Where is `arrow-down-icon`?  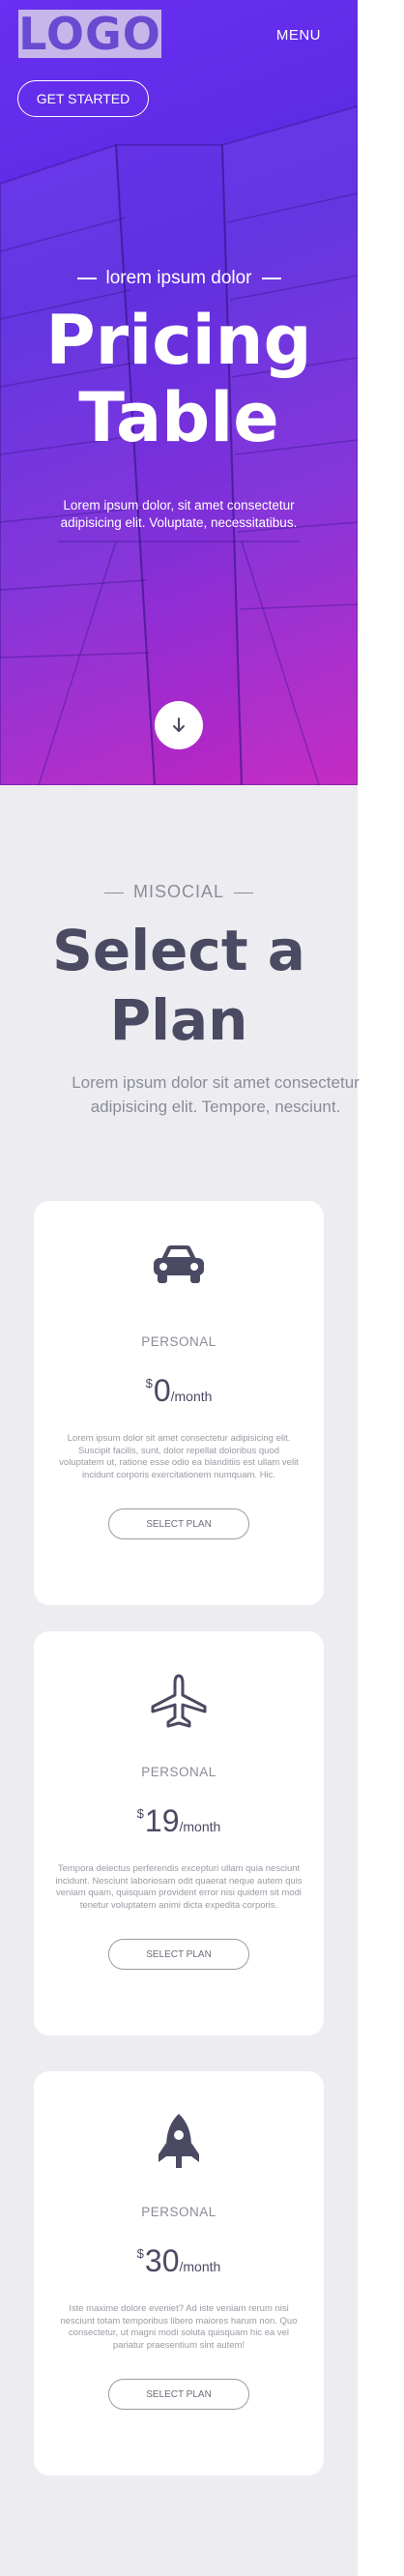 arrow-down-icon is located at coordinates (179, 724).